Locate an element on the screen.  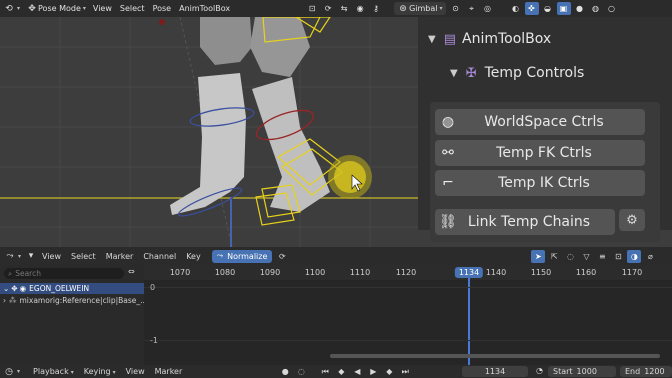
horizontal-scrollbar is located at coordinates (495, 356).